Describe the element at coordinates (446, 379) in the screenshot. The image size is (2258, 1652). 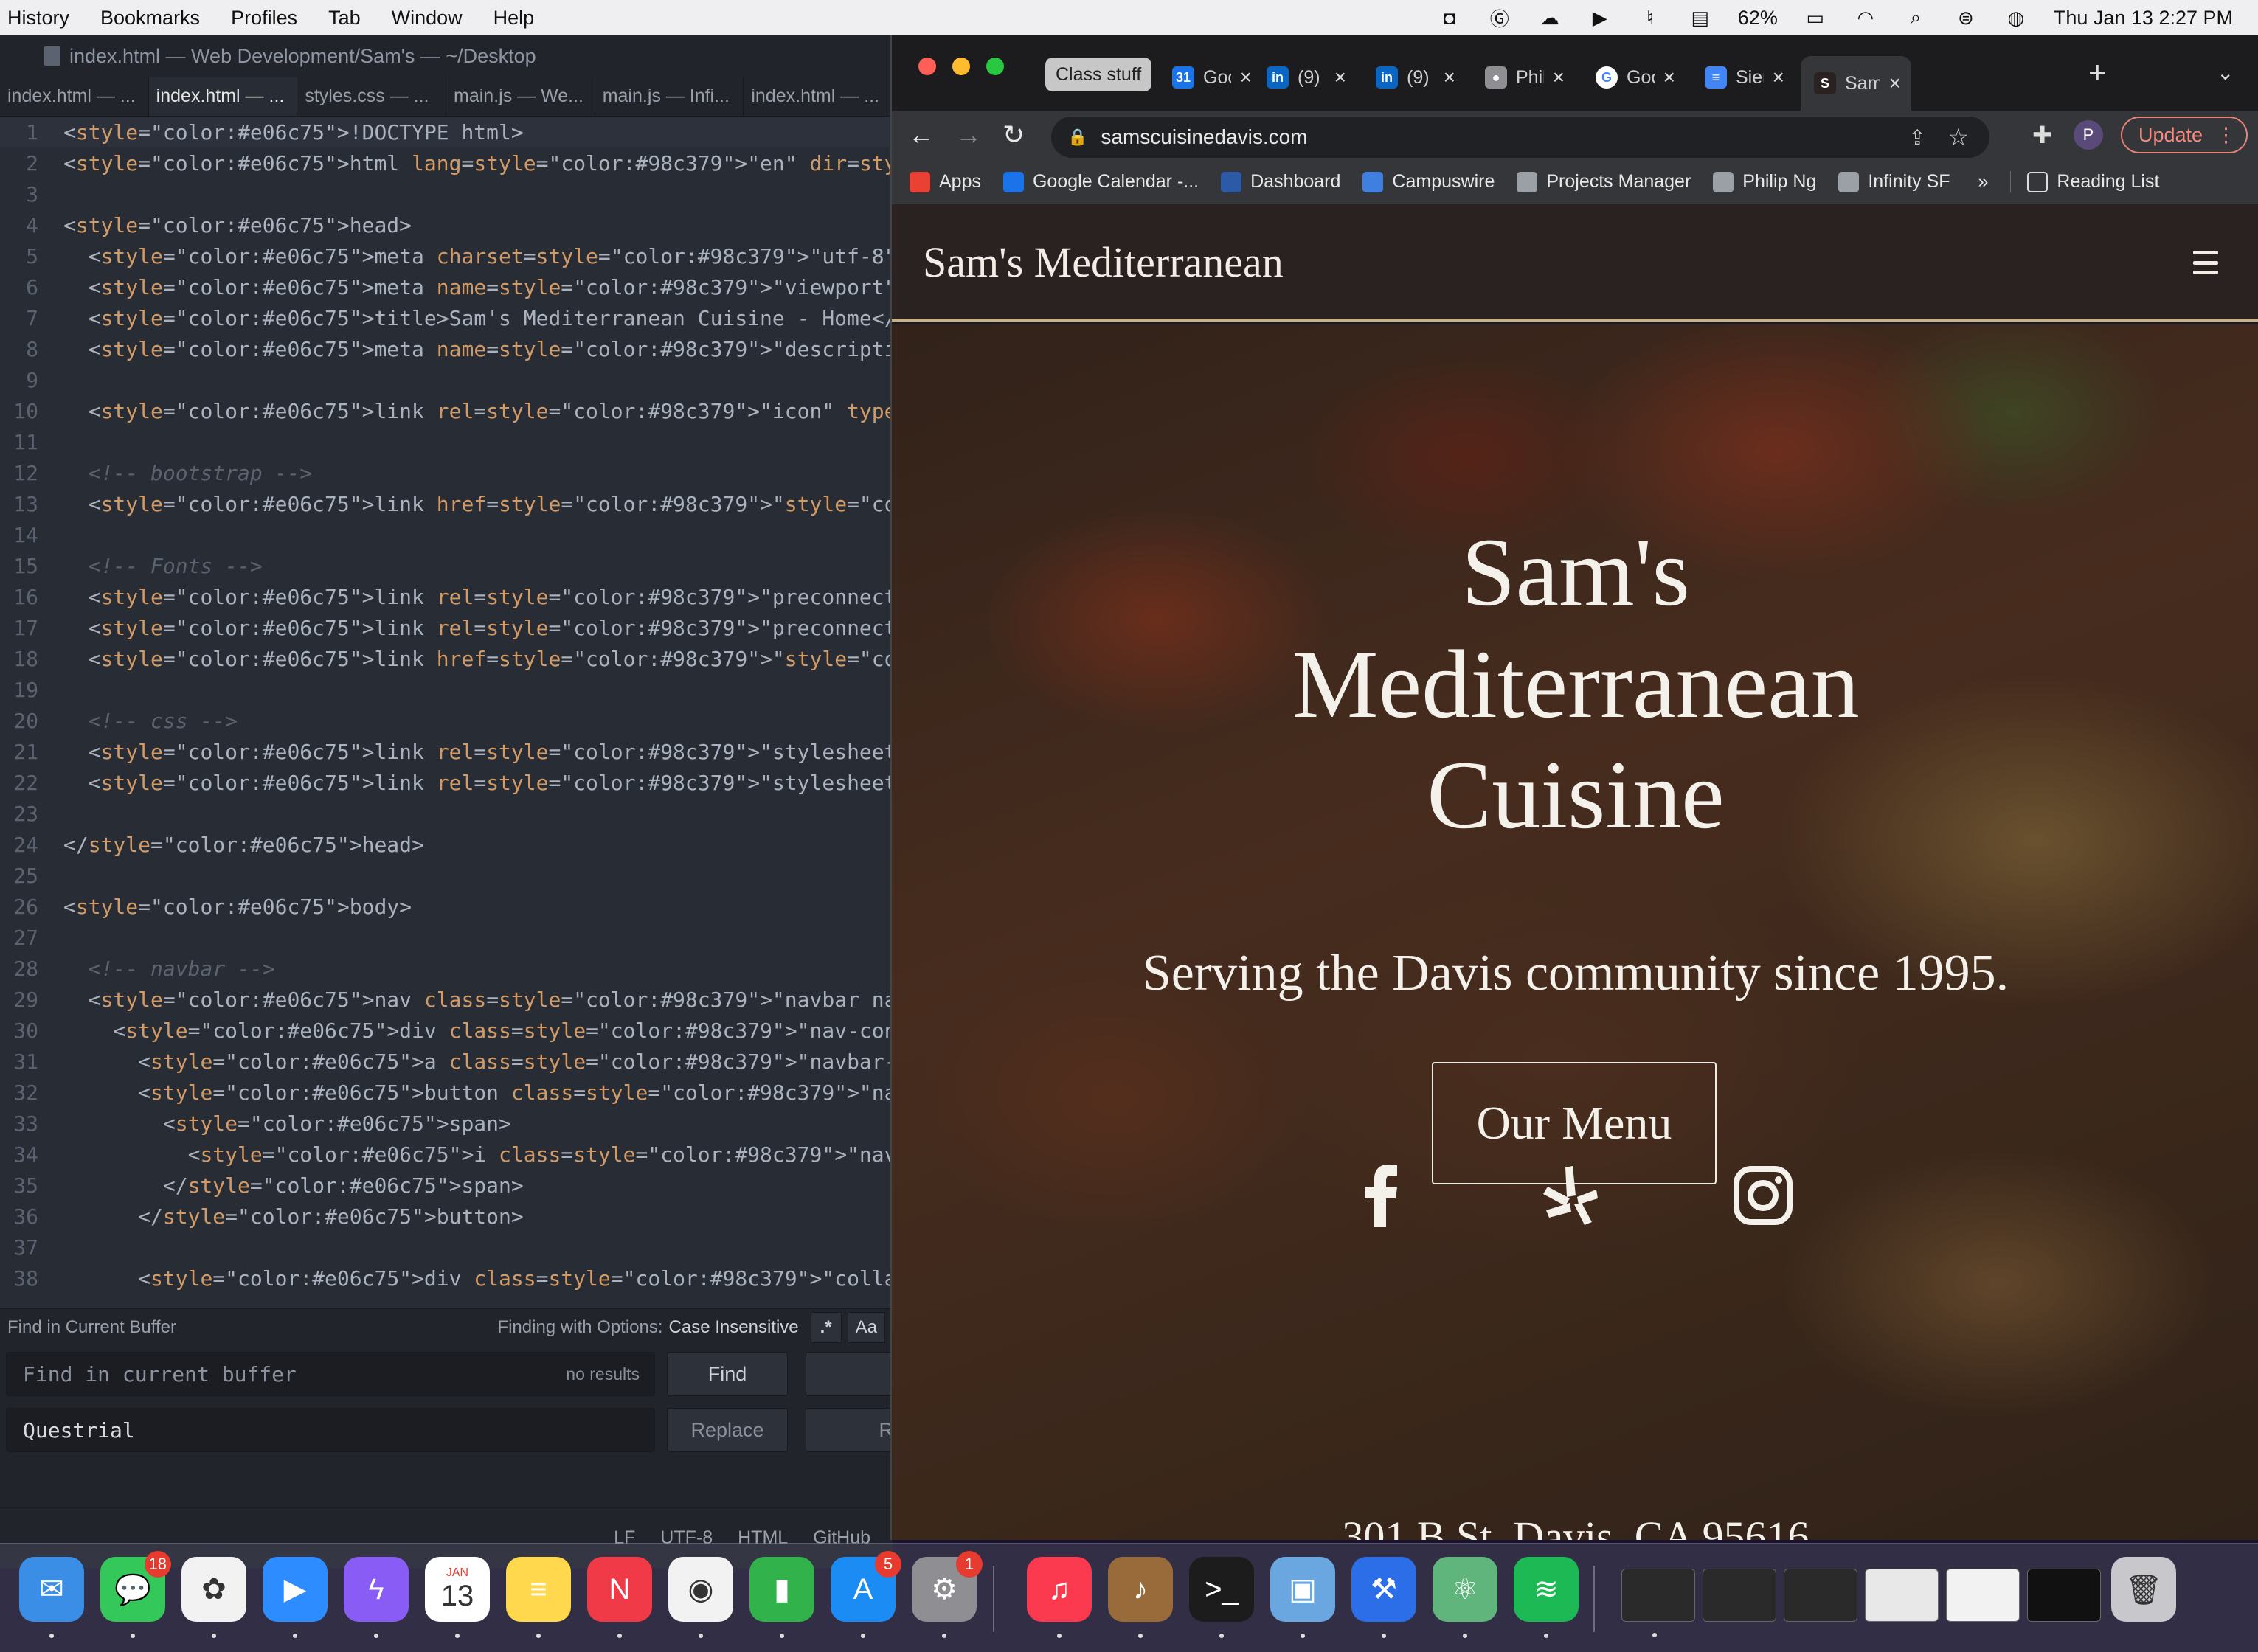
I see `code-line: 9` at that location.